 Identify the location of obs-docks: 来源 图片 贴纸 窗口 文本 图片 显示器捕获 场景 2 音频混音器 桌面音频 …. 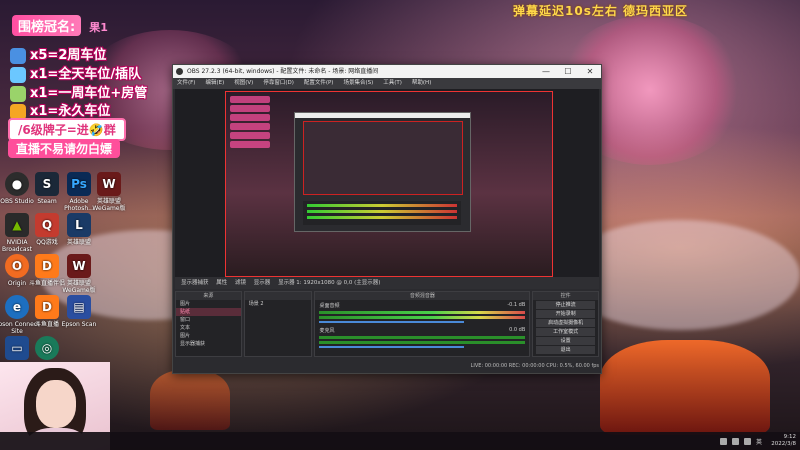
(387, 324).